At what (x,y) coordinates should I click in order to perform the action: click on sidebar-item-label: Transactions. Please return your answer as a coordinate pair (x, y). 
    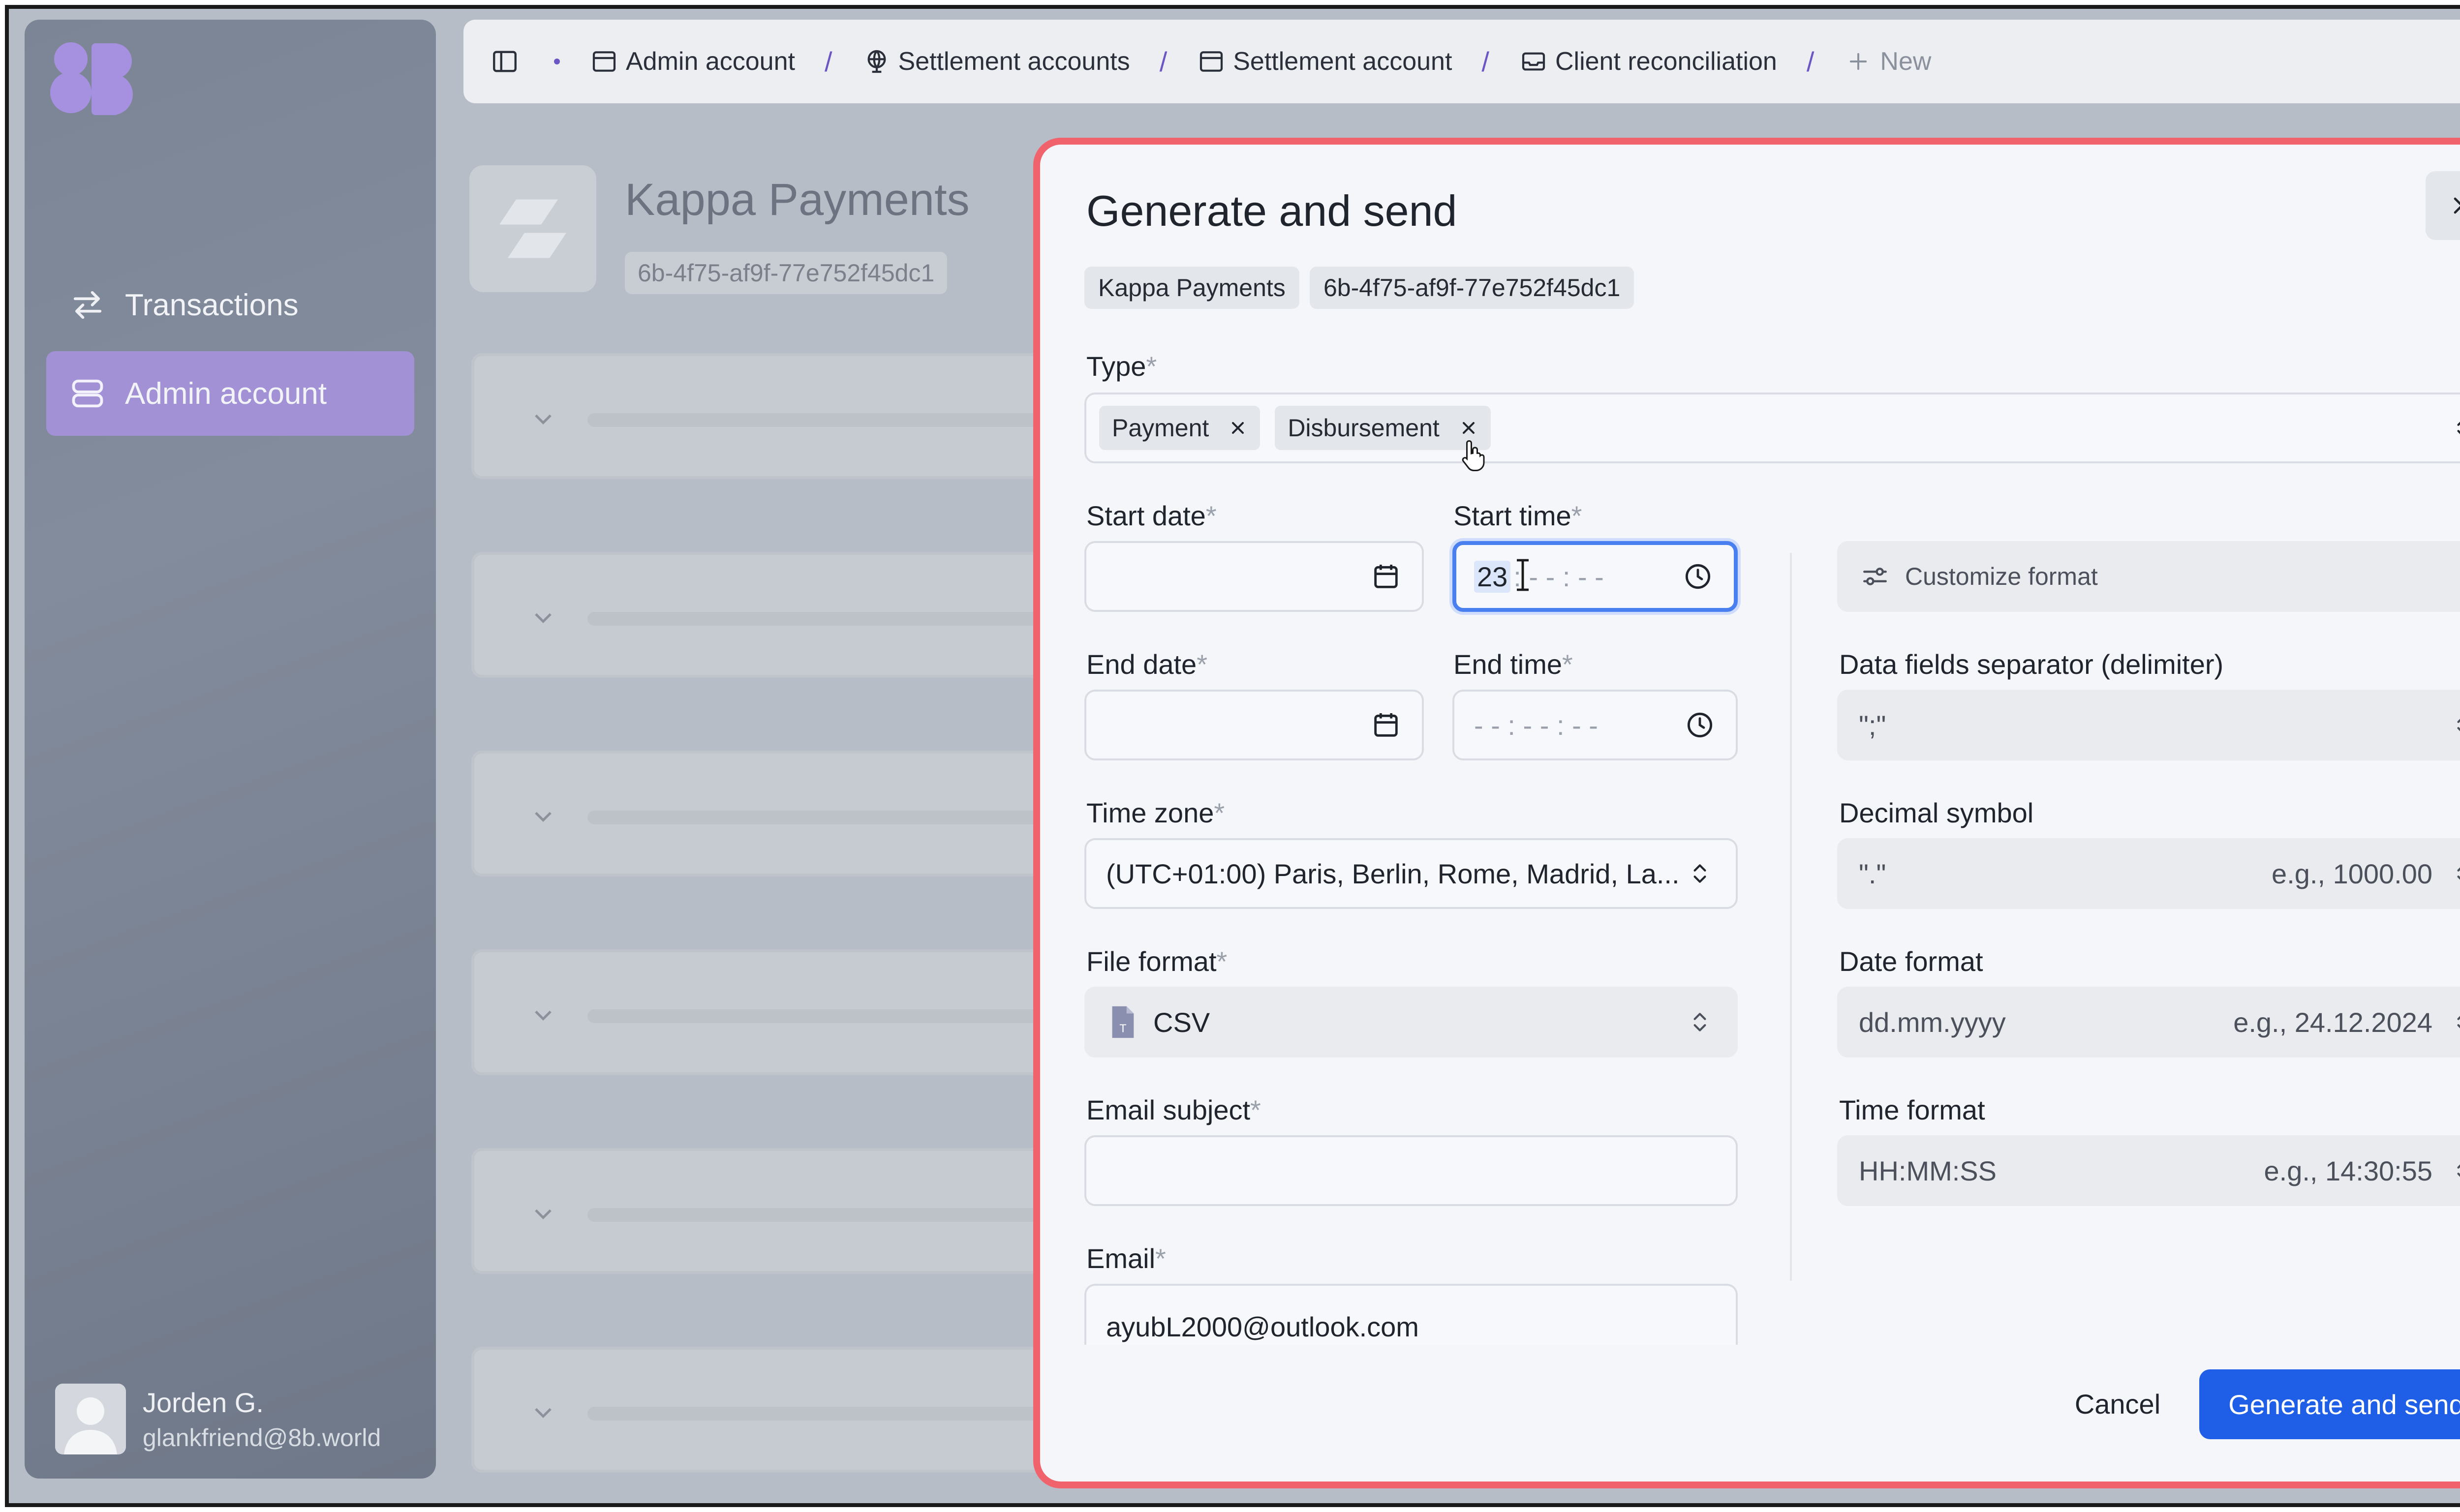
    Looking at the image, I should click on (212, 305).